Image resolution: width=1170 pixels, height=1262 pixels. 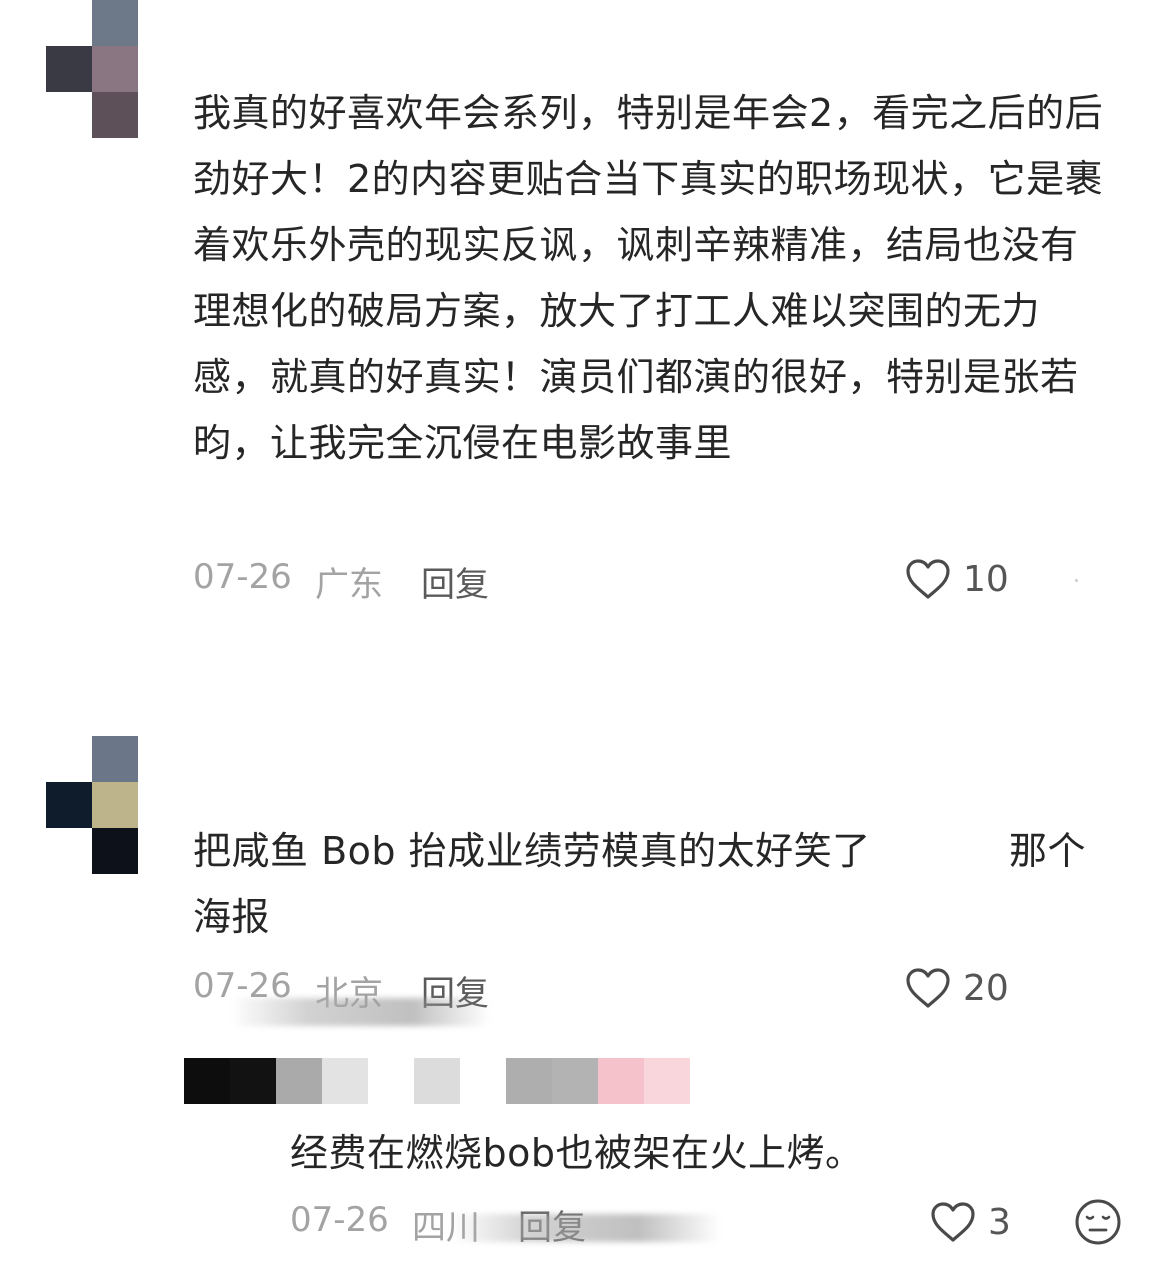 What do you see at coordinates (242, 577) in the screenshot?
I see `comment-date: 07-26` at bounding box center [242, 577].